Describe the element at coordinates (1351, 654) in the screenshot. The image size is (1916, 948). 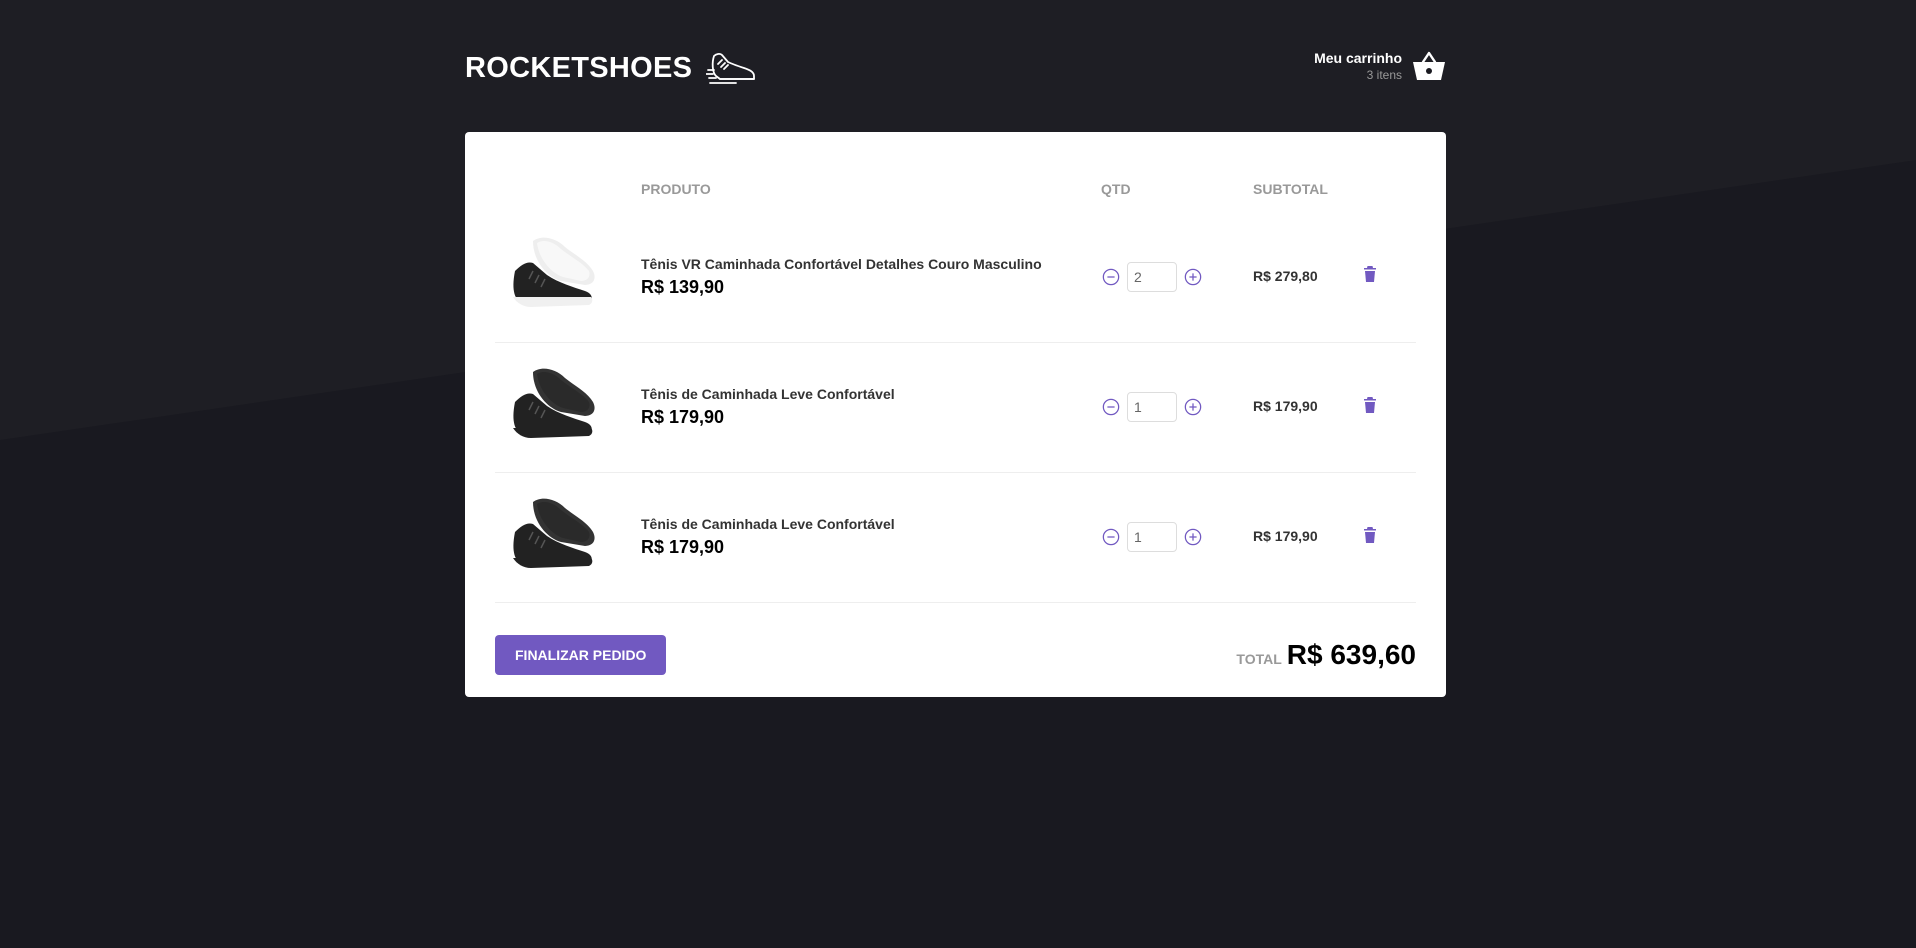
I see `total-value: R$ 639,60` at that location.